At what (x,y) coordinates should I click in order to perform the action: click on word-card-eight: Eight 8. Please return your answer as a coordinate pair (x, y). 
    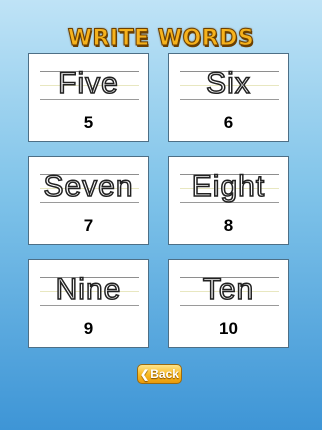
    Looking at the image, I should click on (228, 200).